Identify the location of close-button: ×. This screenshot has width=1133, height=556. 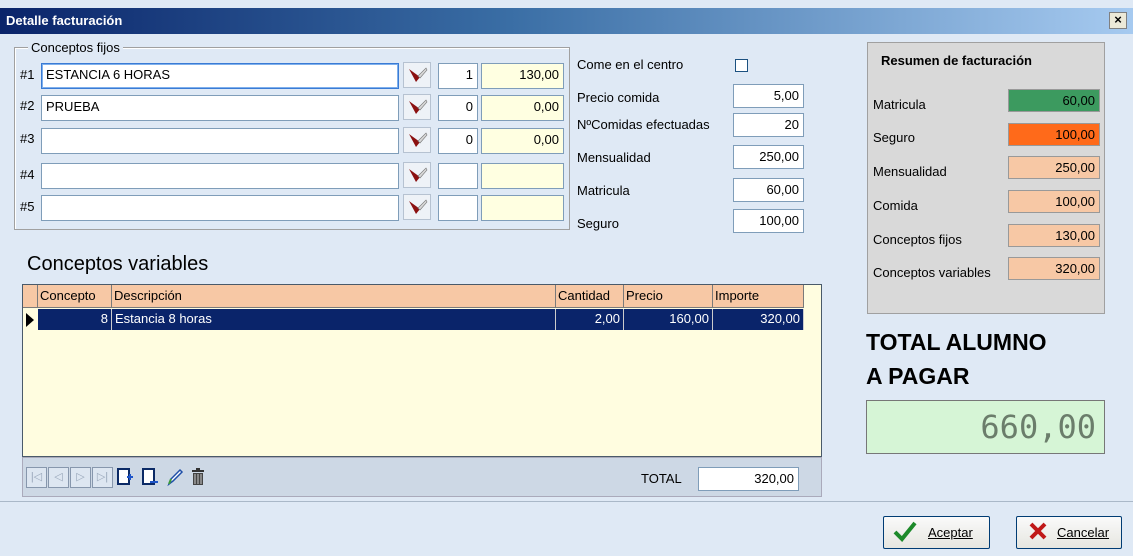
(1118, 20).